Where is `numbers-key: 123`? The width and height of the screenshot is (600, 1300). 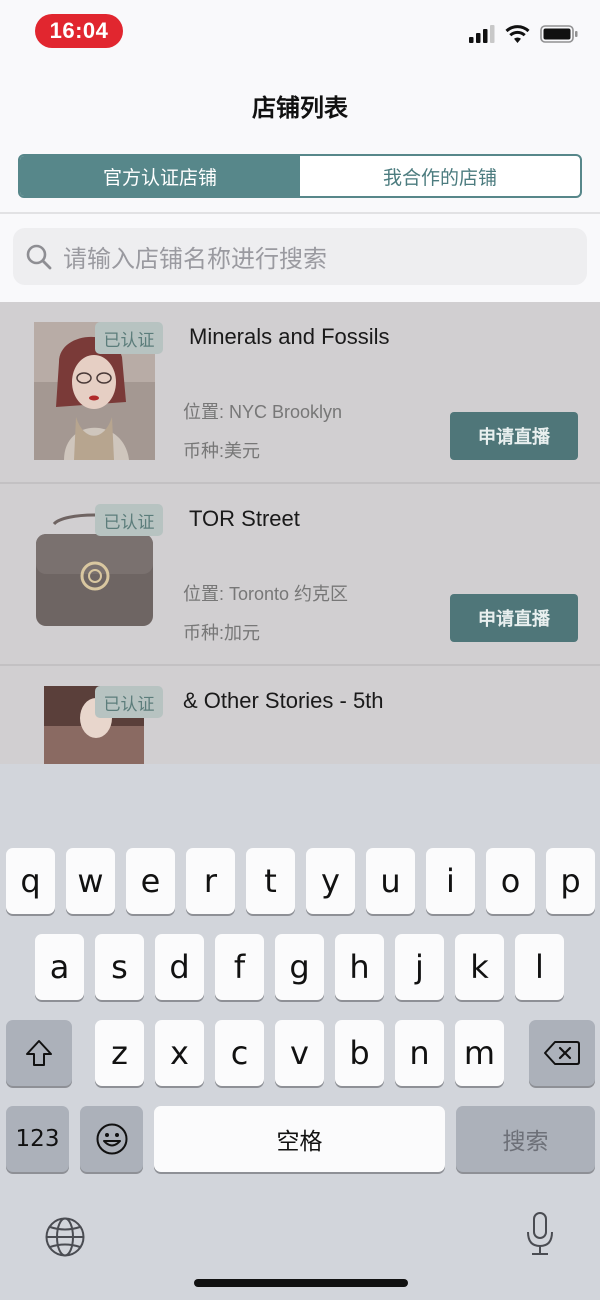 numbers-key: 123 is located at coordinates (37, 1139).